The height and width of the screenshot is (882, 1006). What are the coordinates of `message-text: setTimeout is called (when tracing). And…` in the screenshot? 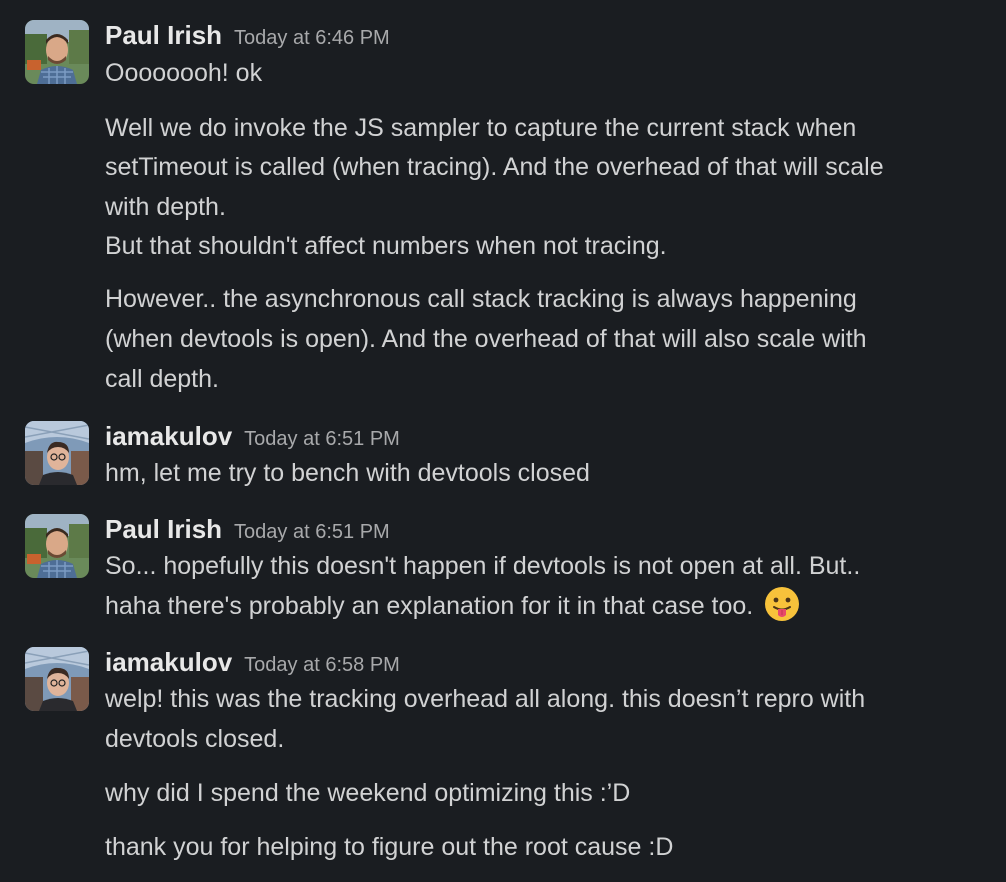 It's located at (494, 167).